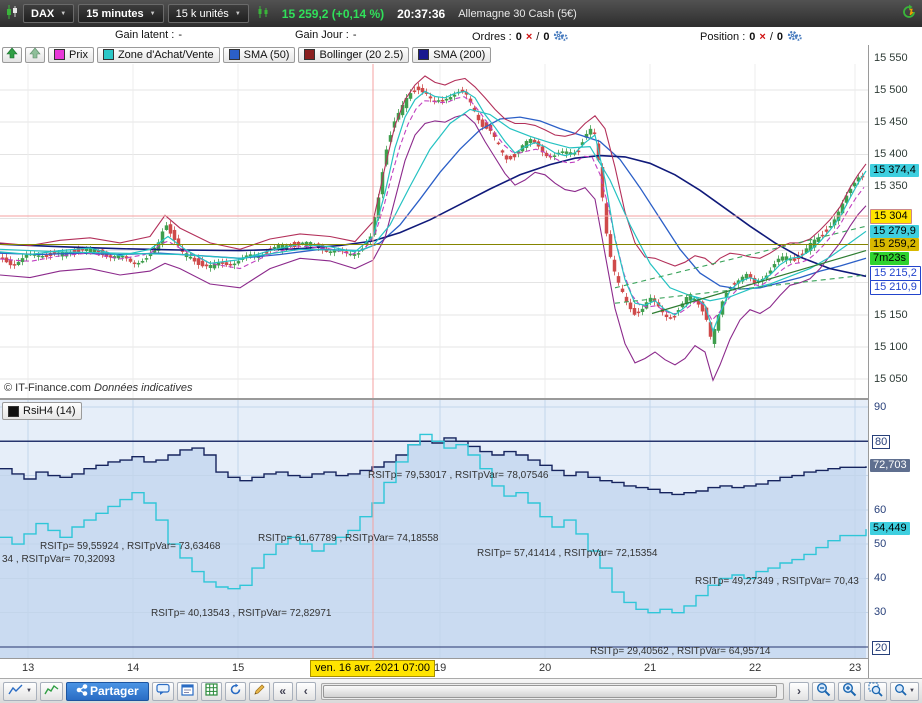 The height and width of the screenshot is (703, 922). Describe the element at coordinates (180, 35) in the screenshot. I see `gain-latent-value: -` at that location.